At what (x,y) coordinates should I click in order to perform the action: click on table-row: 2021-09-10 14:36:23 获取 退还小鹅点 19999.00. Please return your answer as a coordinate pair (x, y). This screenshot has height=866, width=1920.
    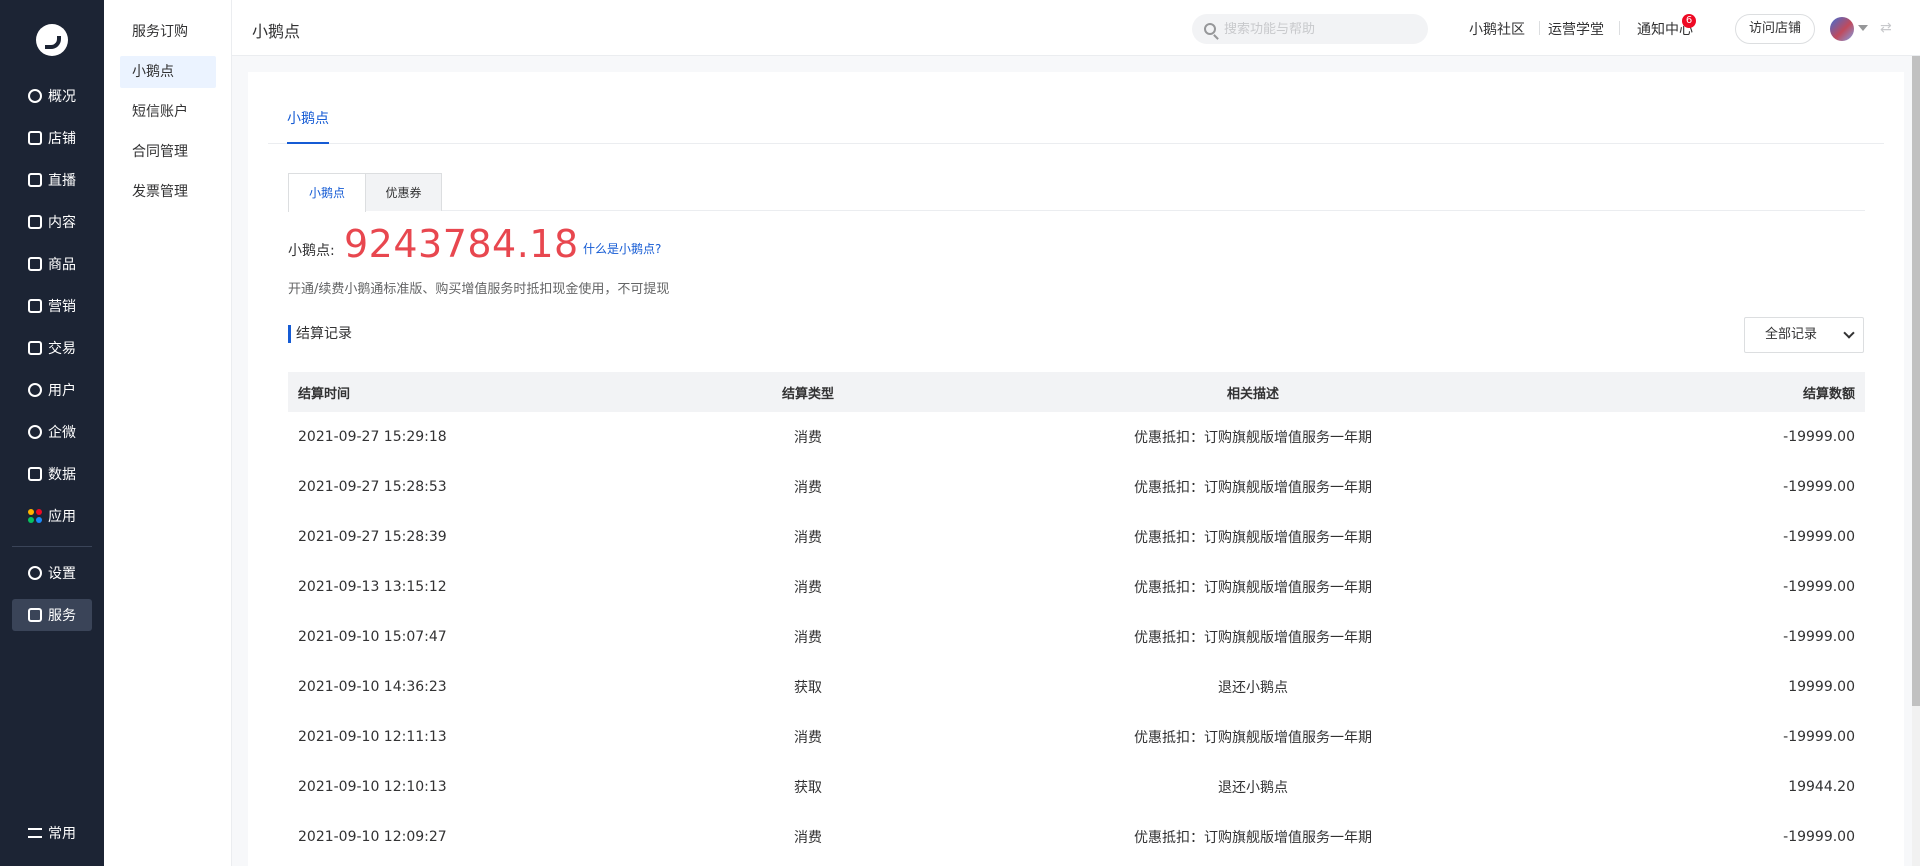
    Looking at the image, I should click on (1076, 687).